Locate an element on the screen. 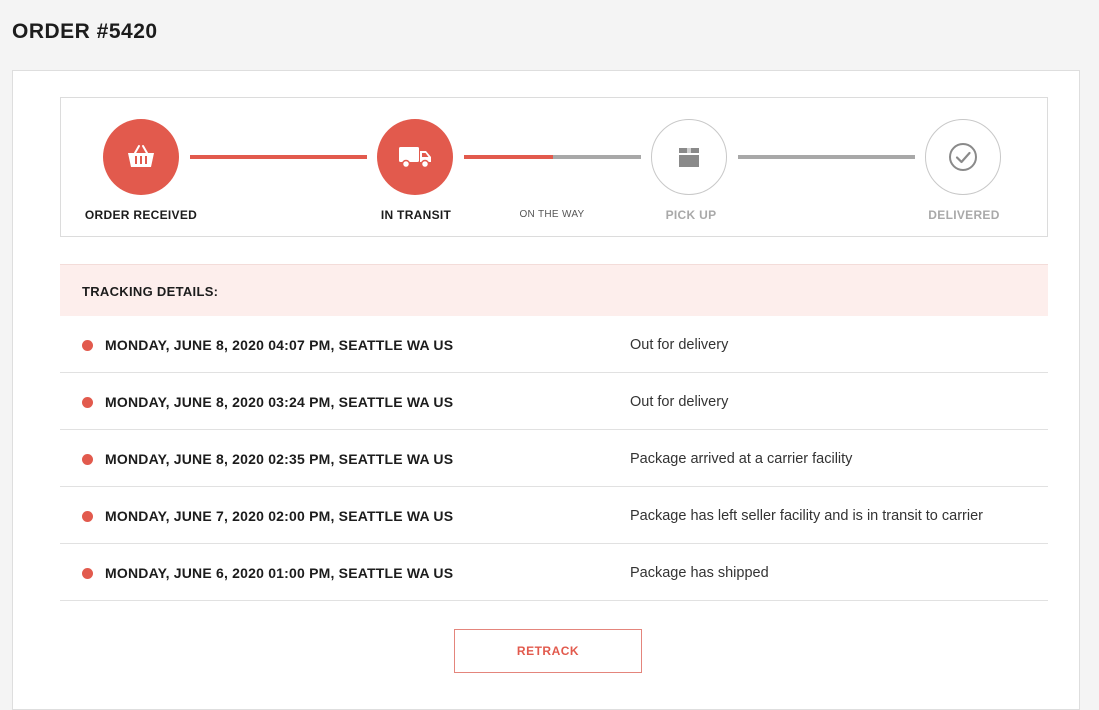  step-label-order-received: ORDER RECEIVED is located at coordinates (141, 215).